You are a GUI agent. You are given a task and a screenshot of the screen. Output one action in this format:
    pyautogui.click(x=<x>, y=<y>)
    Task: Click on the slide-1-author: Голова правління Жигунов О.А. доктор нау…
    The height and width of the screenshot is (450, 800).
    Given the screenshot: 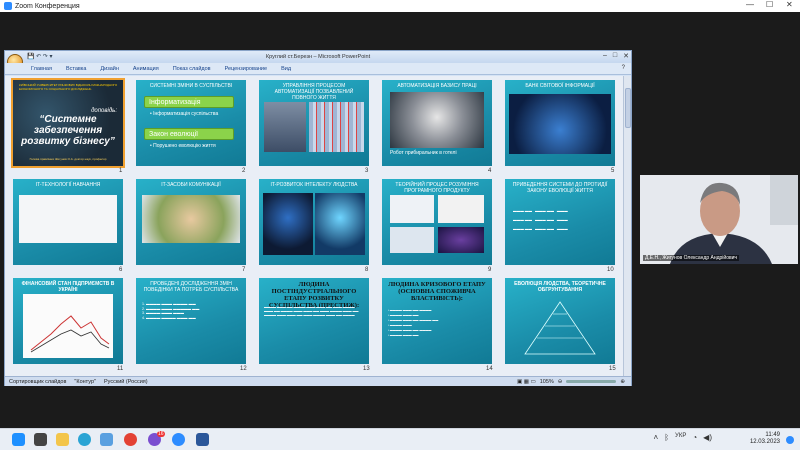 What is the action you would take?
    pyautogui.click(x=68, y=159)
    